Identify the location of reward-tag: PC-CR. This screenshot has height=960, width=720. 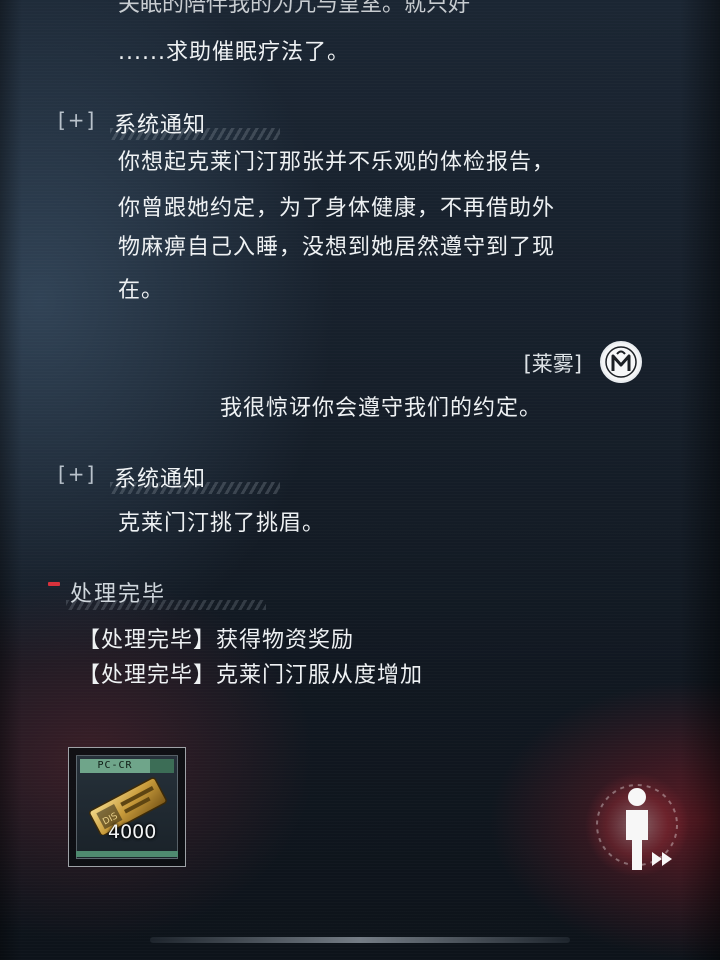
(115, 766).